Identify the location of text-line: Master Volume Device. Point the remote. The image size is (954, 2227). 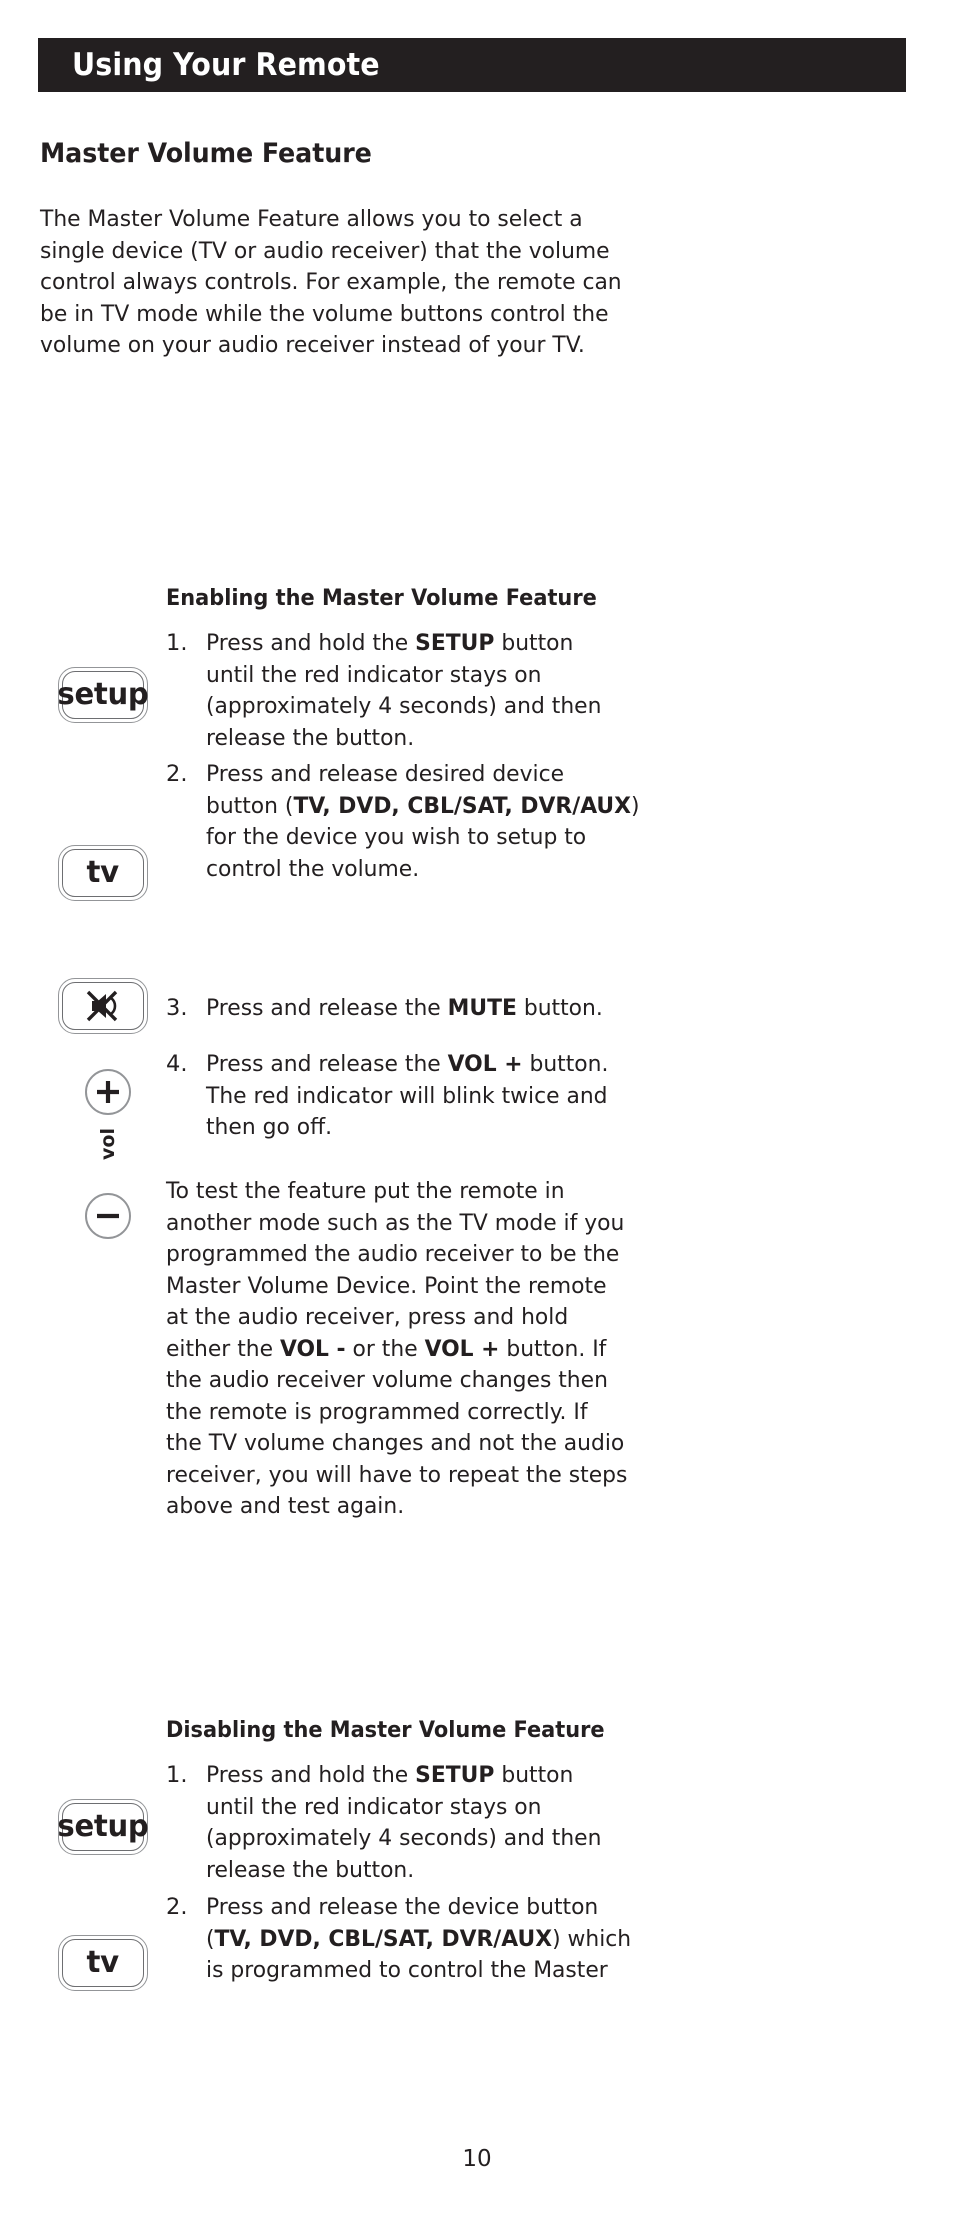
(394, 1287).